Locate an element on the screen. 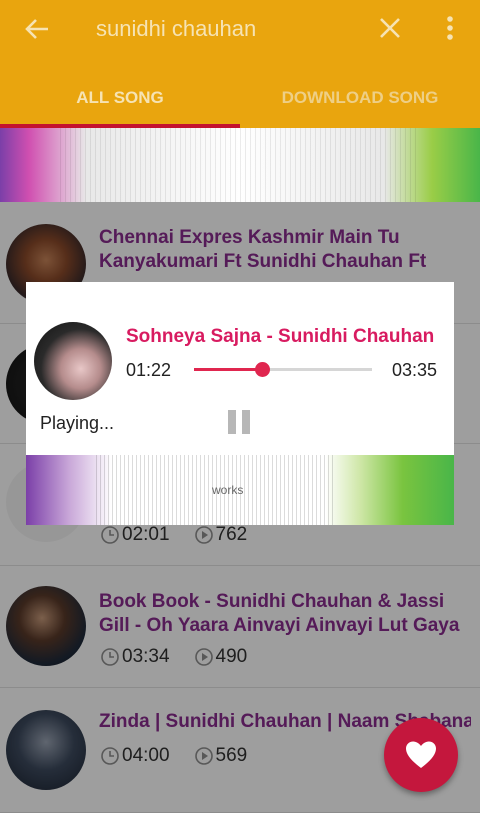 This screenshot has width=480, height=813. tab-download-song: DOWNLOAD SONG is located at coordinates (360, 98).